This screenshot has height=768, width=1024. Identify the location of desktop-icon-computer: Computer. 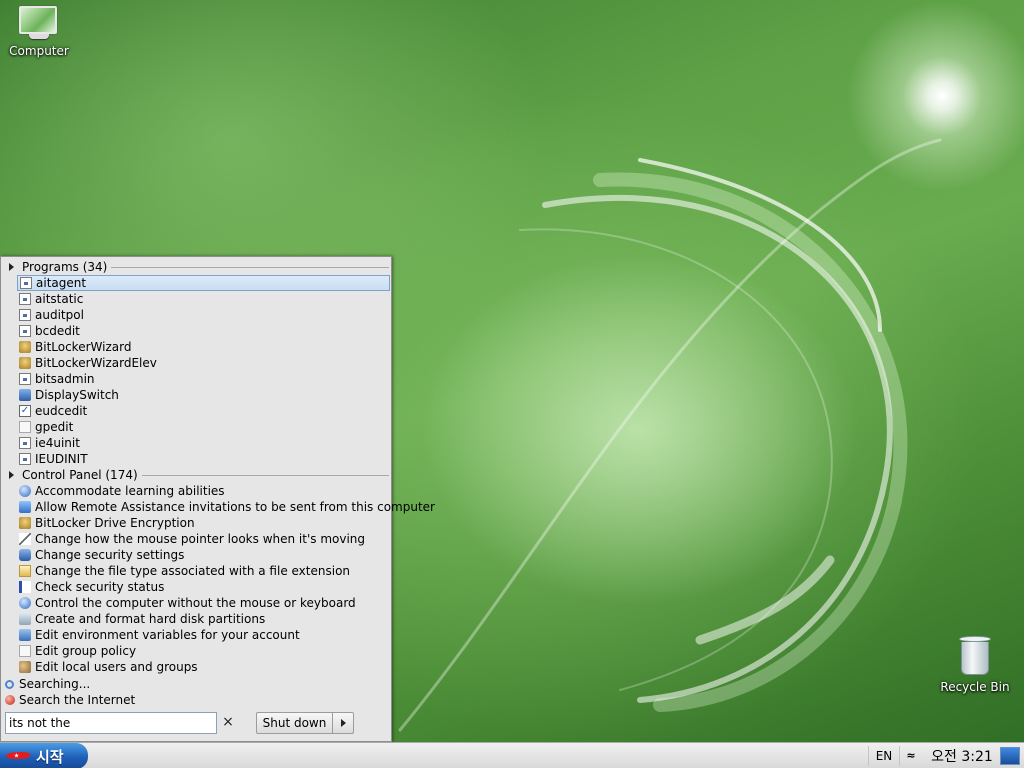
(39, 32).